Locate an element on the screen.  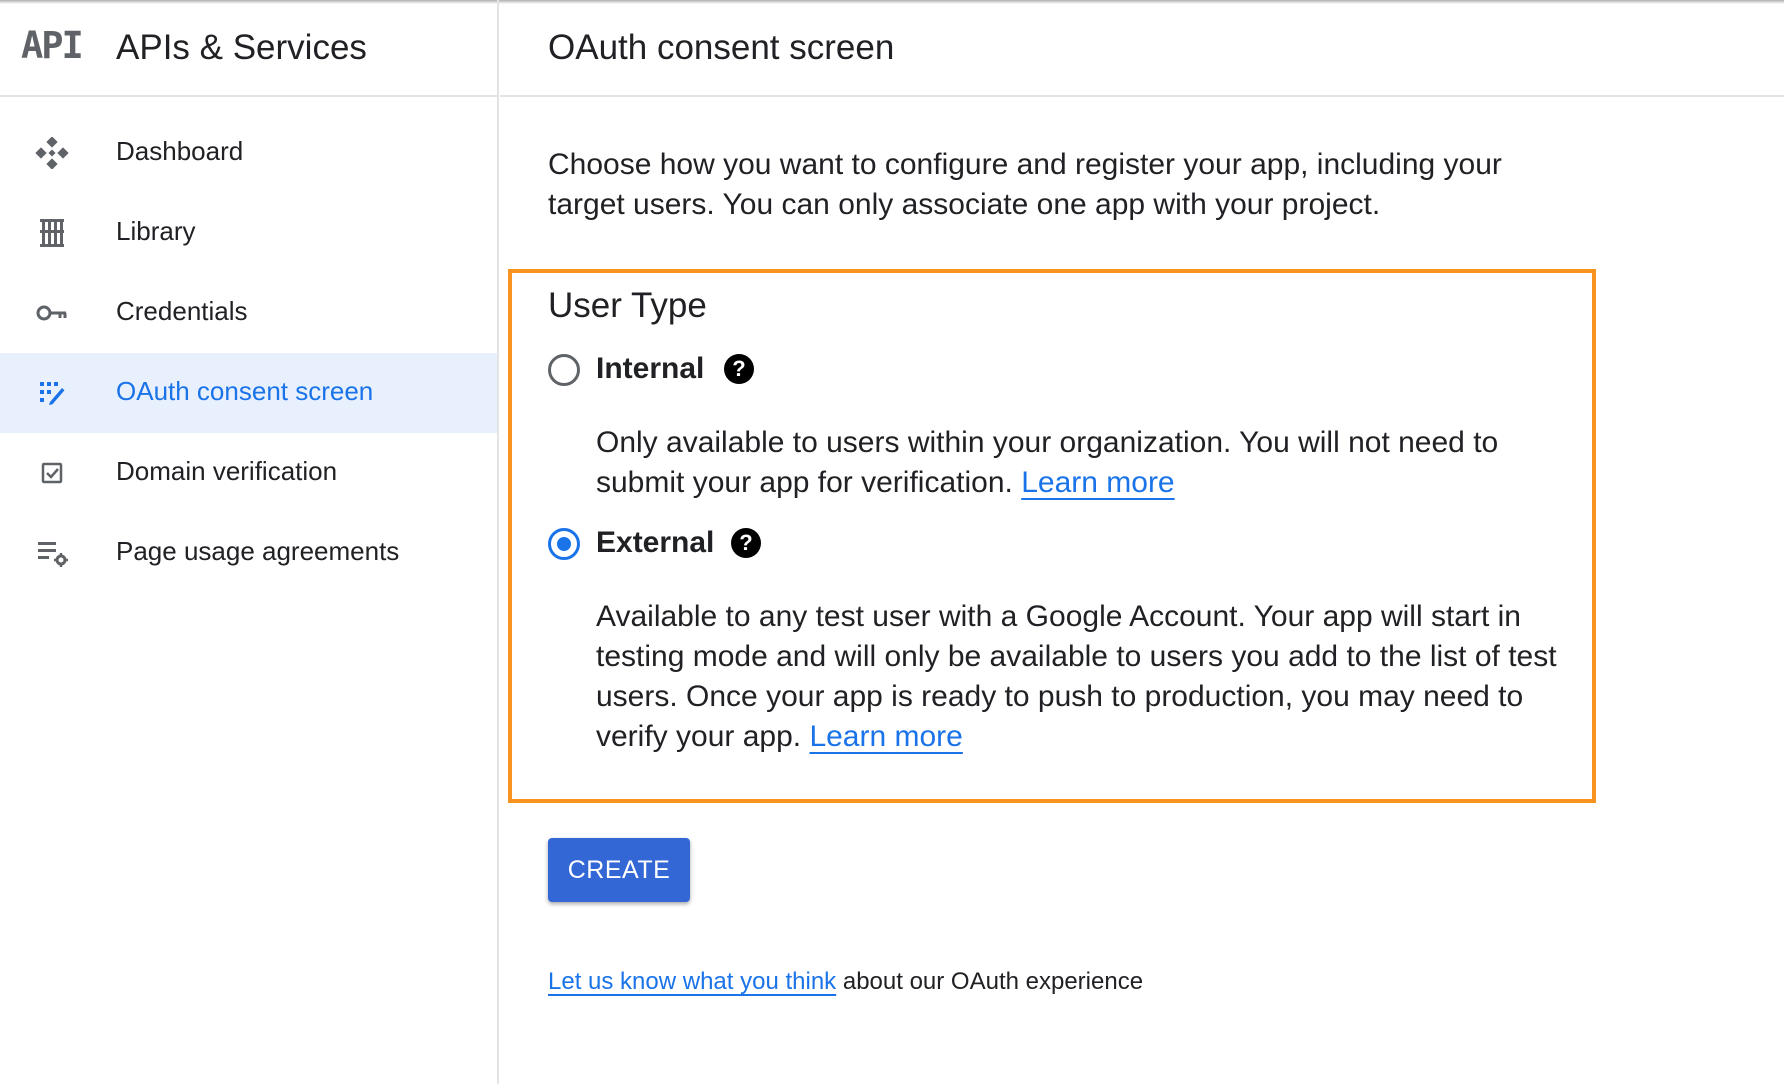
sidebar-item-library: Library is located at coordinates (248, 233).